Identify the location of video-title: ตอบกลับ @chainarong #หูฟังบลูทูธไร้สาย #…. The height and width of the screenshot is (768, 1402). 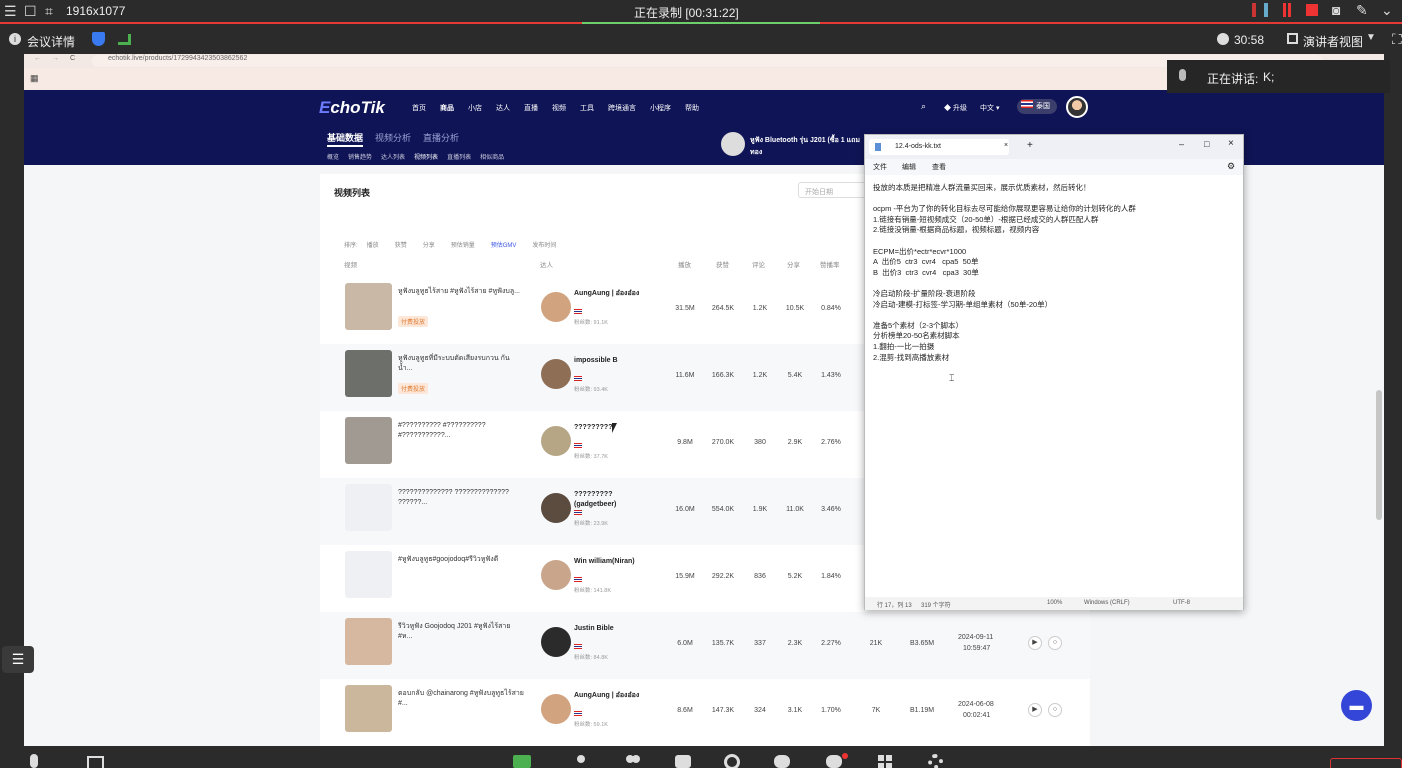
(461, 699).